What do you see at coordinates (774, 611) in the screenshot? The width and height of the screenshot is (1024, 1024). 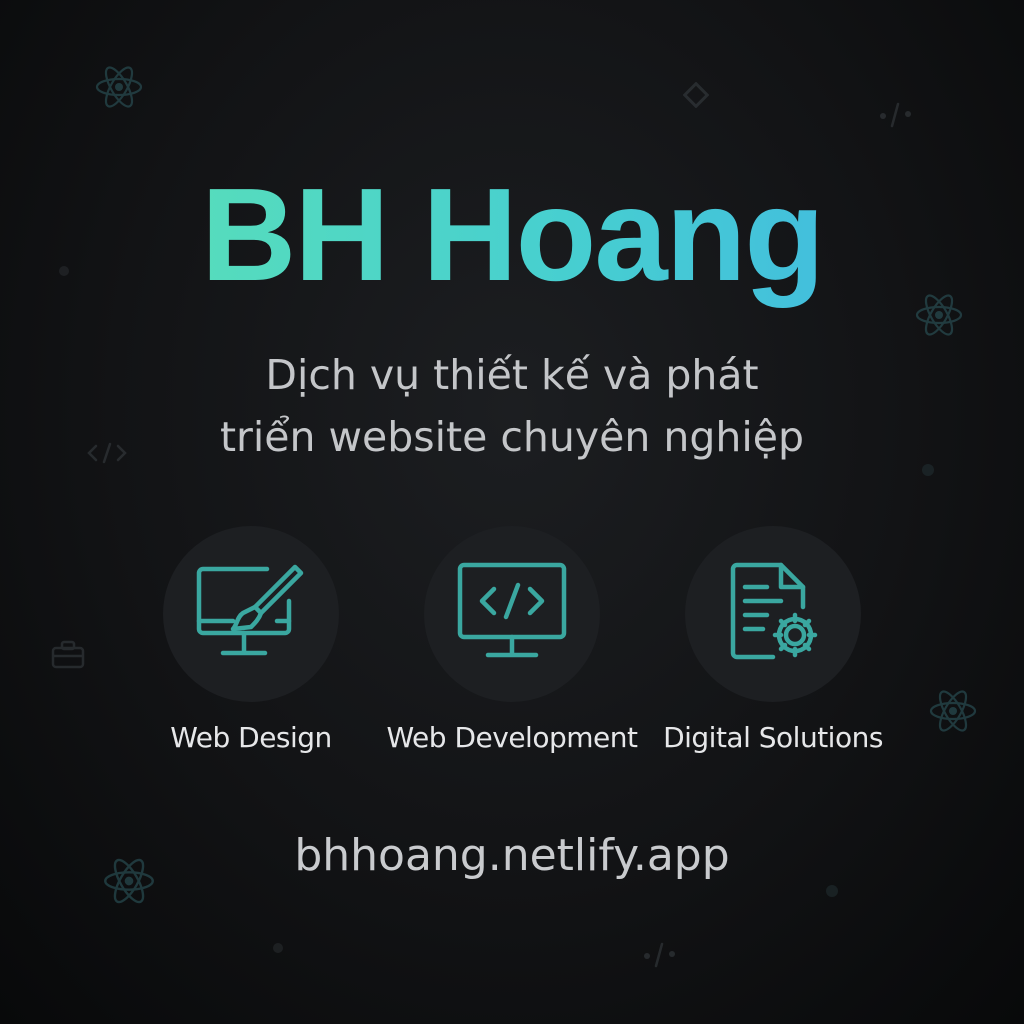 I see `document-gear-icon` at bounding box center [774, 611].